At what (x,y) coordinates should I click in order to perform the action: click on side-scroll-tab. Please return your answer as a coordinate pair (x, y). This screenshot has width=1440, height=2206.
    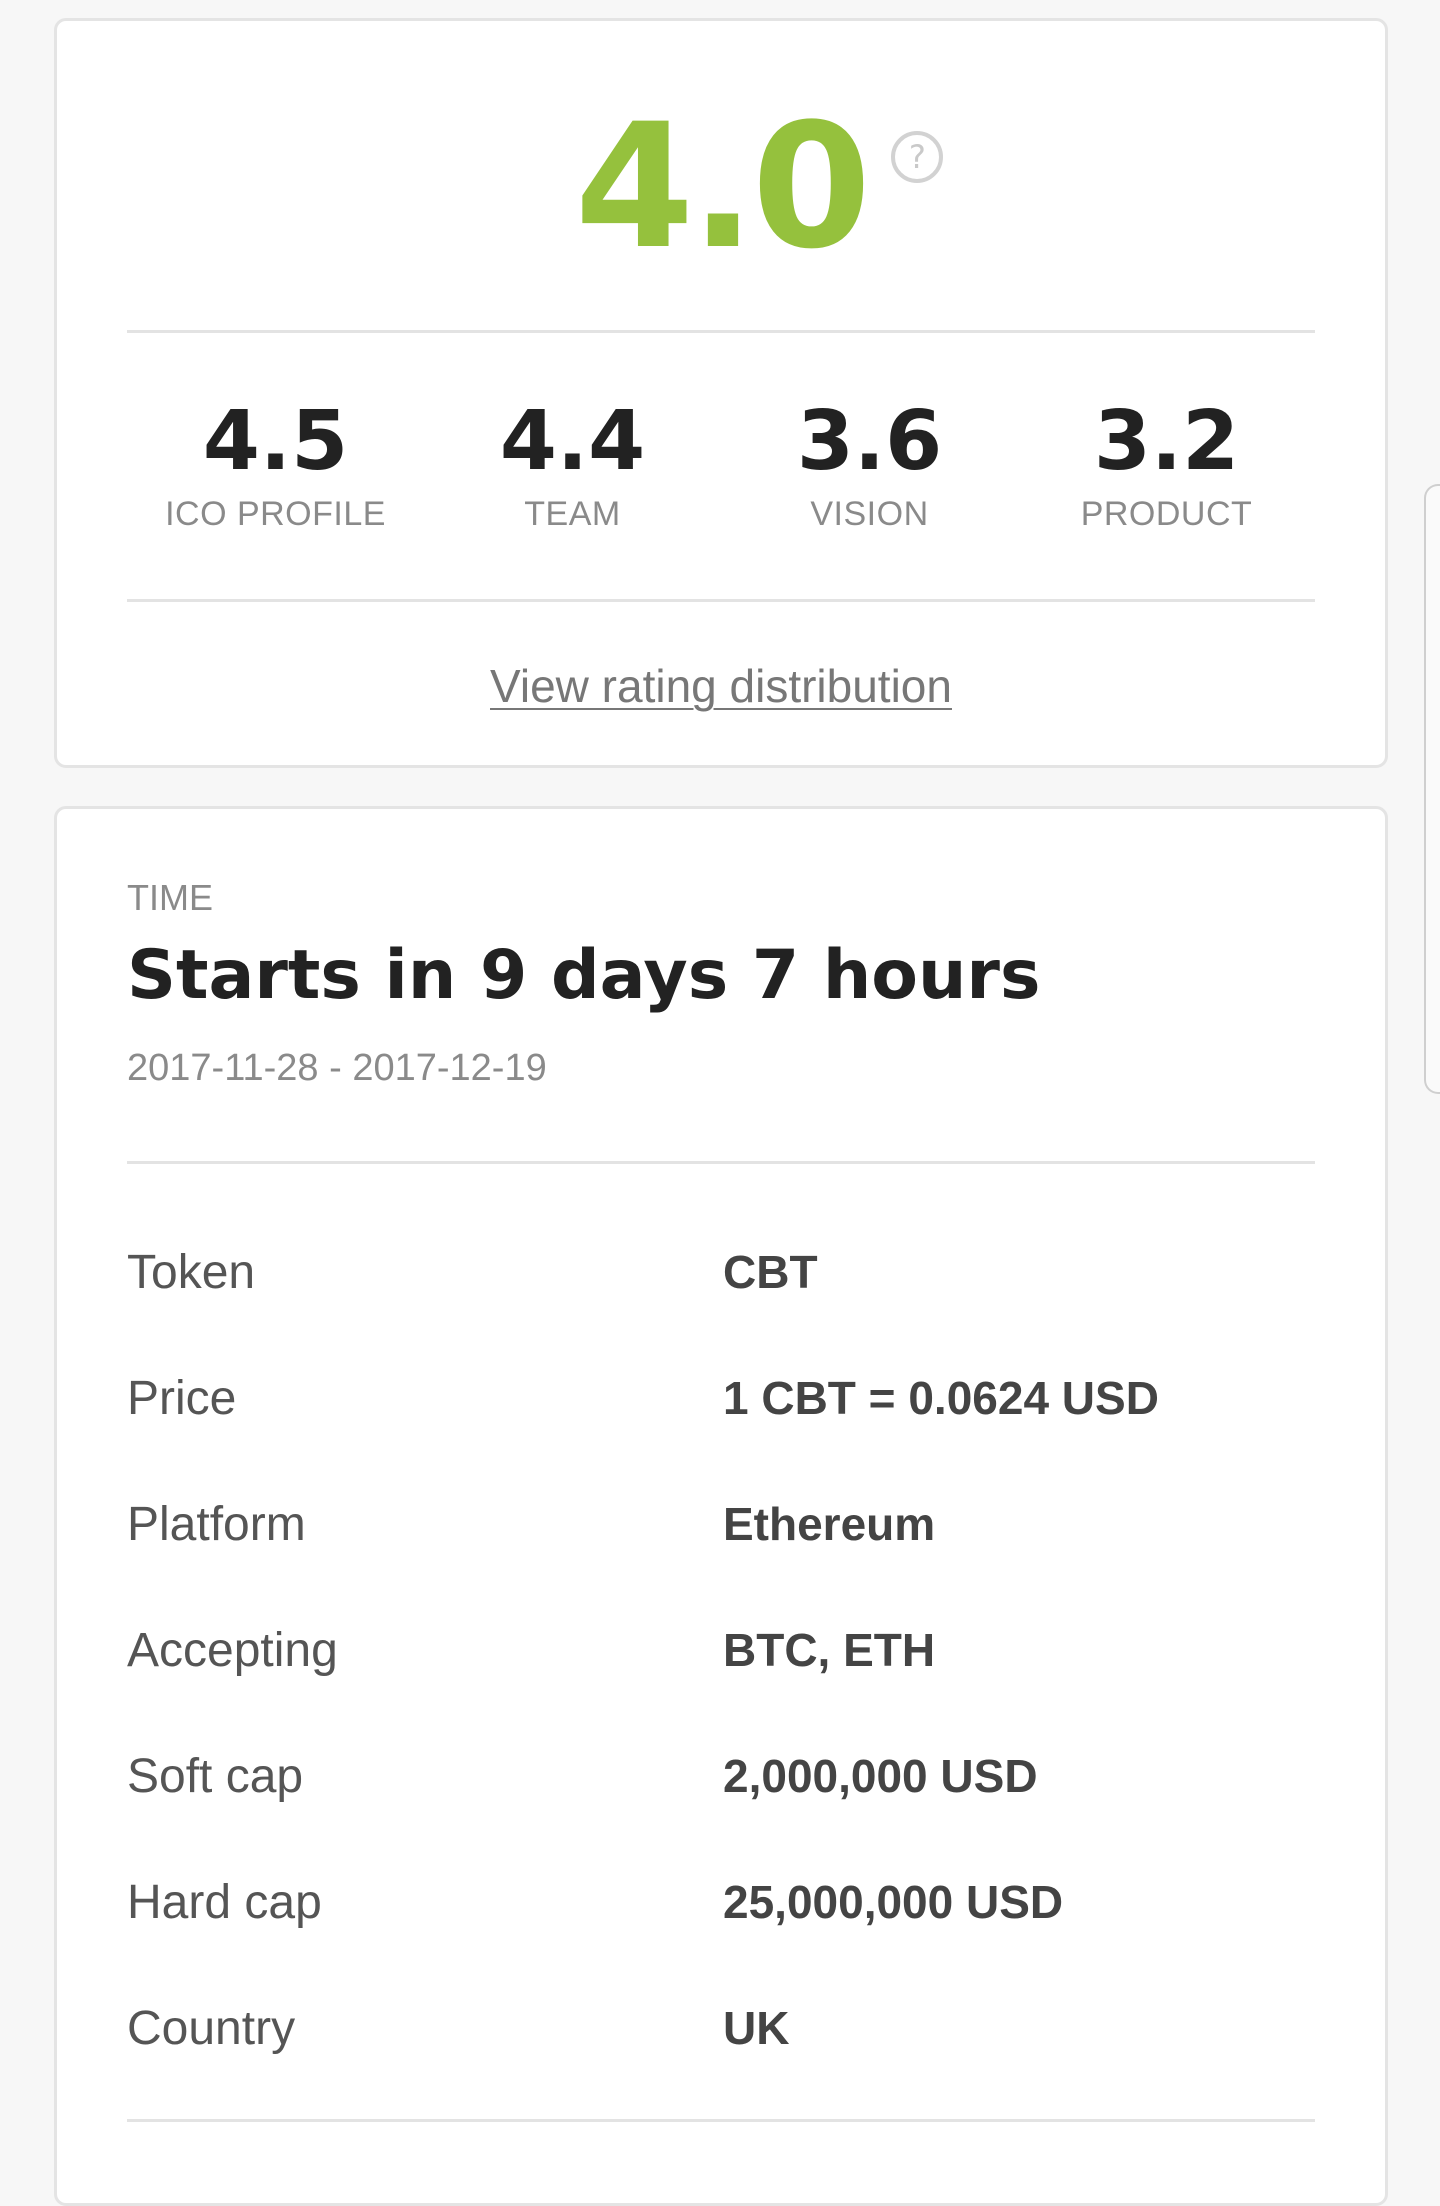
    Looking at the image, I should click on (1432, 789).